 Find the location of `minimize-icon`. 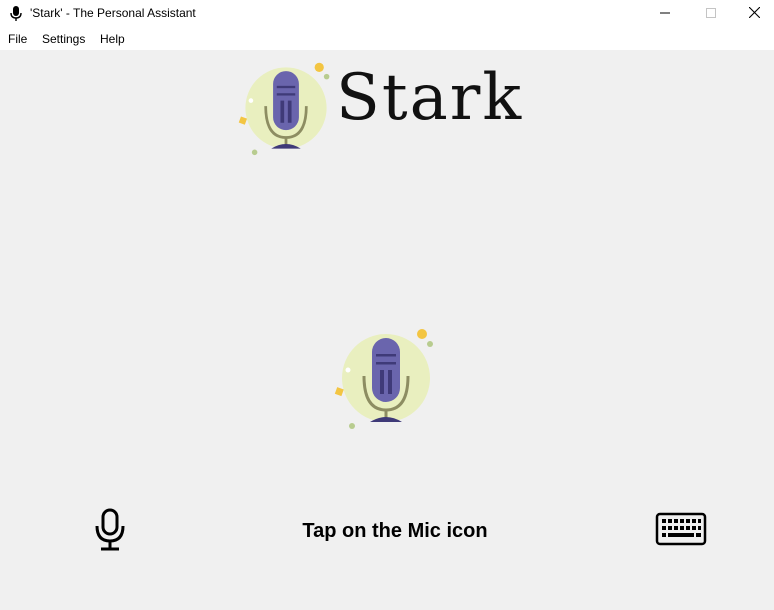

minimize-icon is located at coordinates (665, 14).